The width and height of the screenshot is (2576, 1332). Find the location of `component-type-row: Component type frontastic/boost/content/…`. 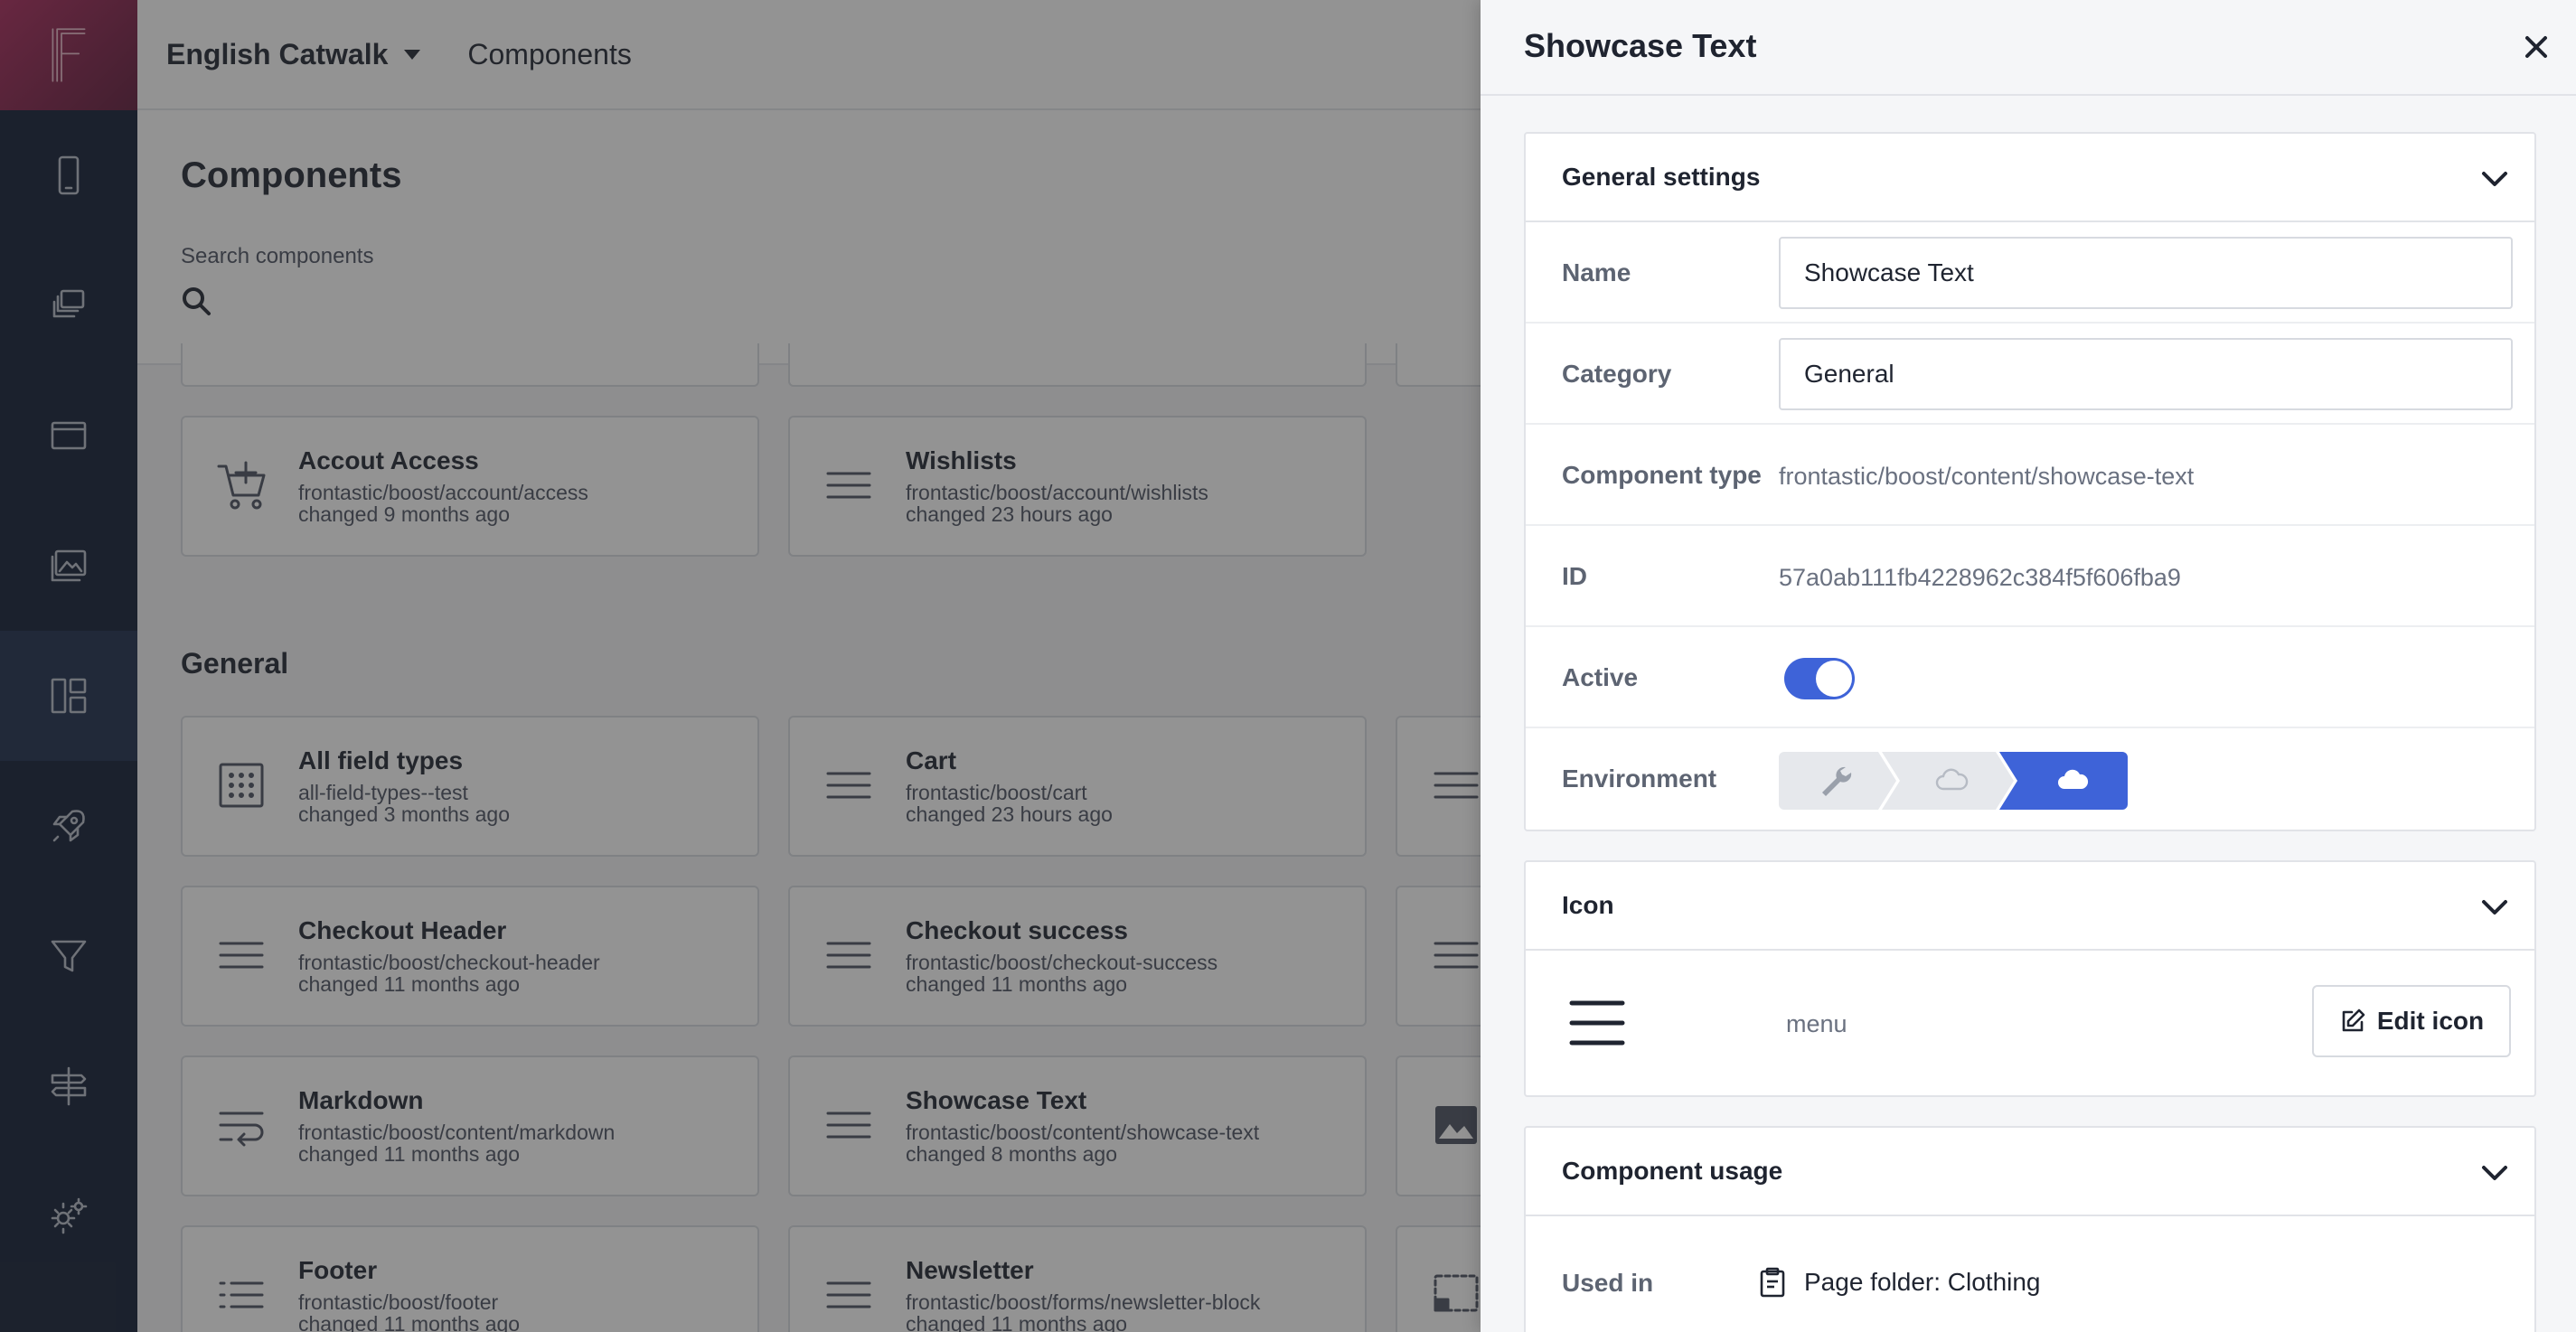

component-type-row: Component type frontastic/boost/content/… is located at coordinates (2030, 476).